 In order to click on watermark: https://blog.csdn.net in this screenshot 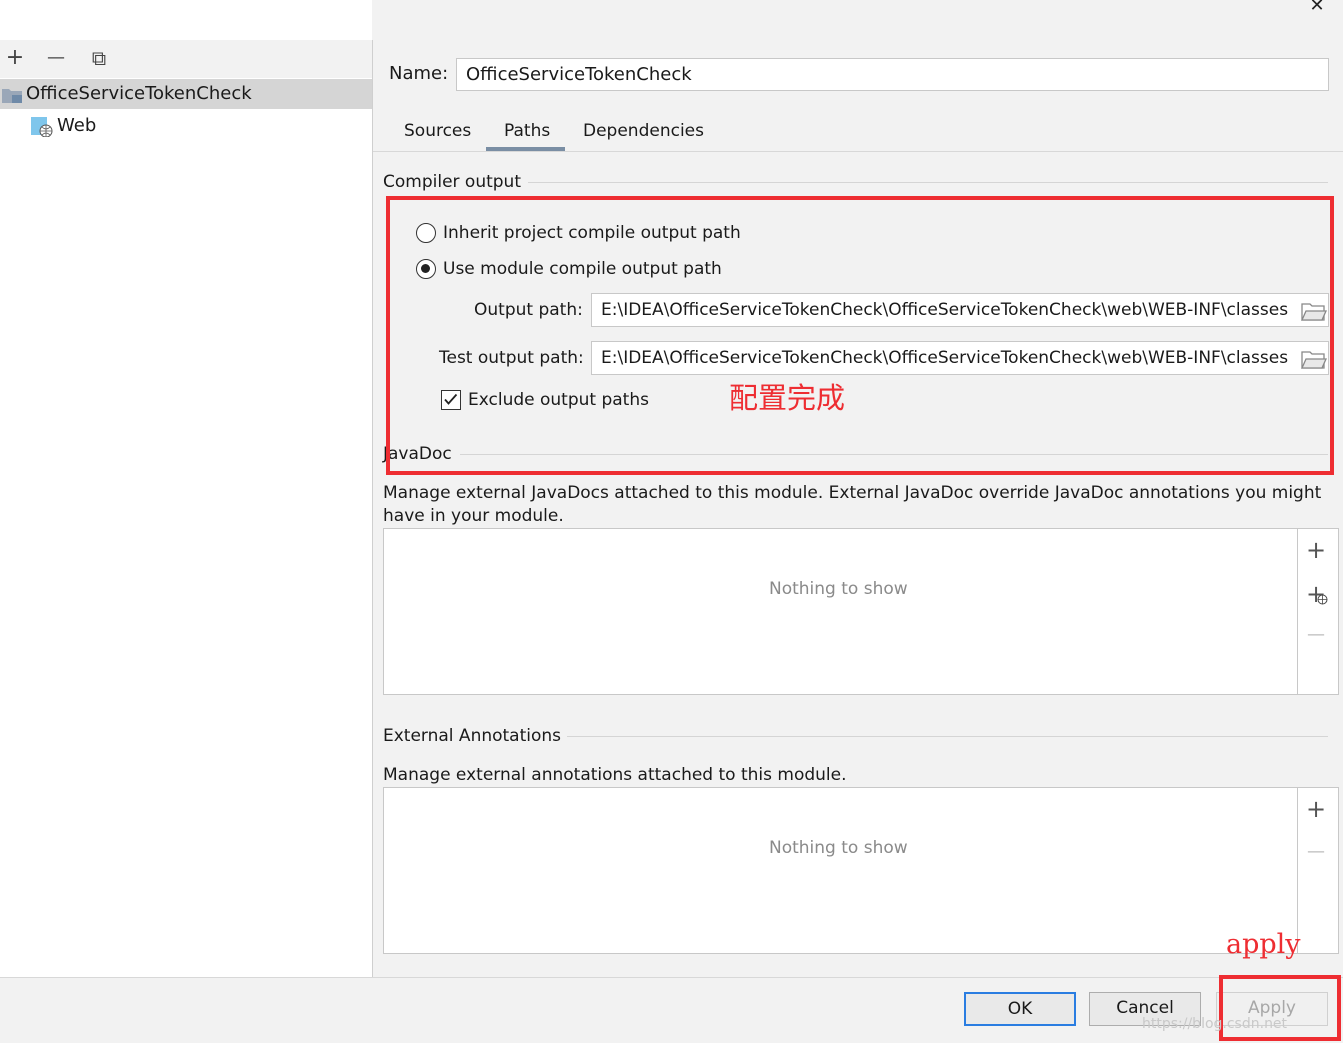, I will do `click(1215, 1024)`.